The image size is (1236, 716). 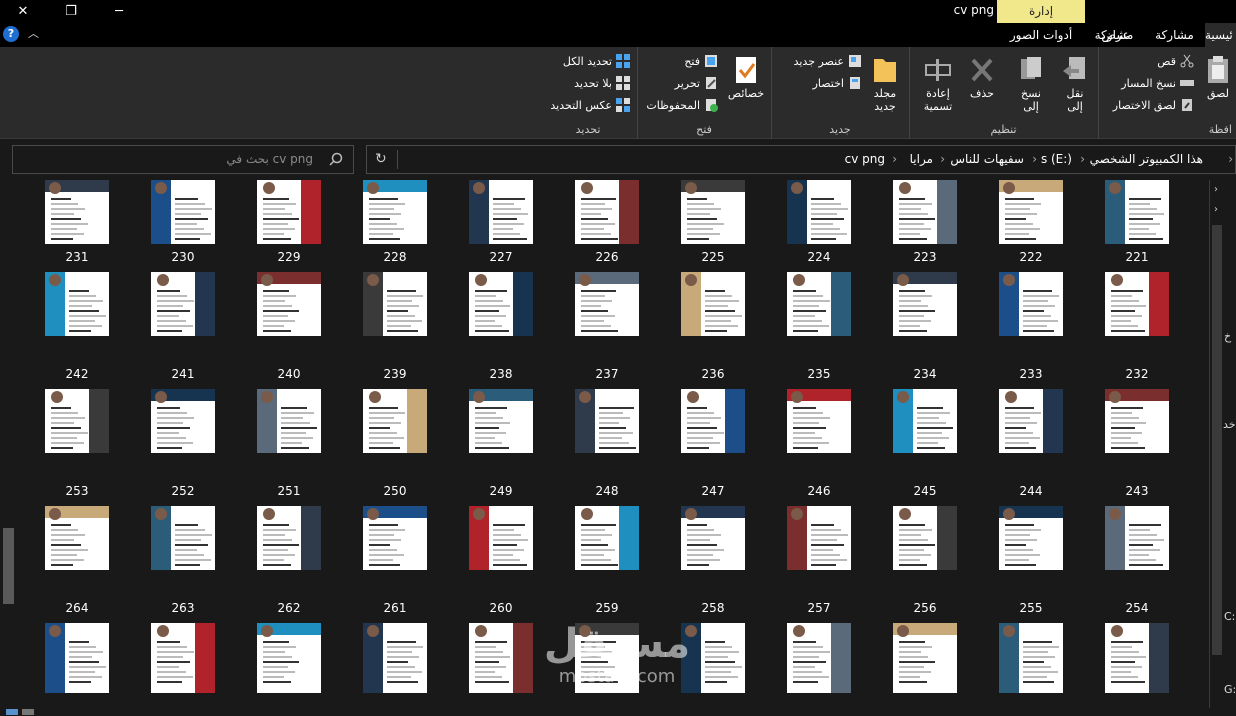 I want to click on new-folder-button: مجلد جديد, so click(x=885, y=84).